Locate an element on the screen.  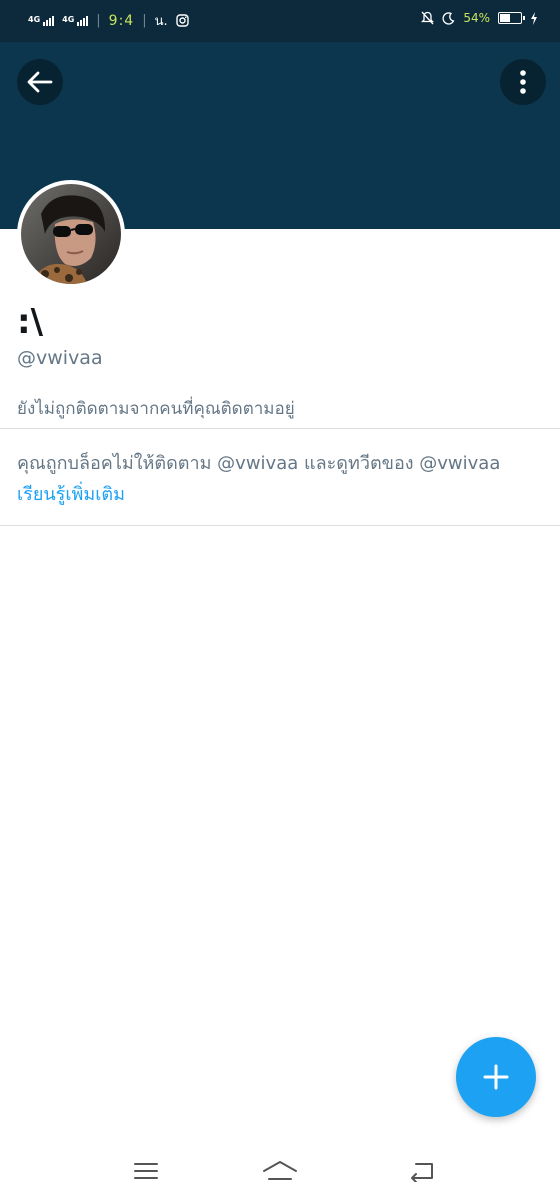
signal-2-icon: 4G is located at coordinates (75, 20).